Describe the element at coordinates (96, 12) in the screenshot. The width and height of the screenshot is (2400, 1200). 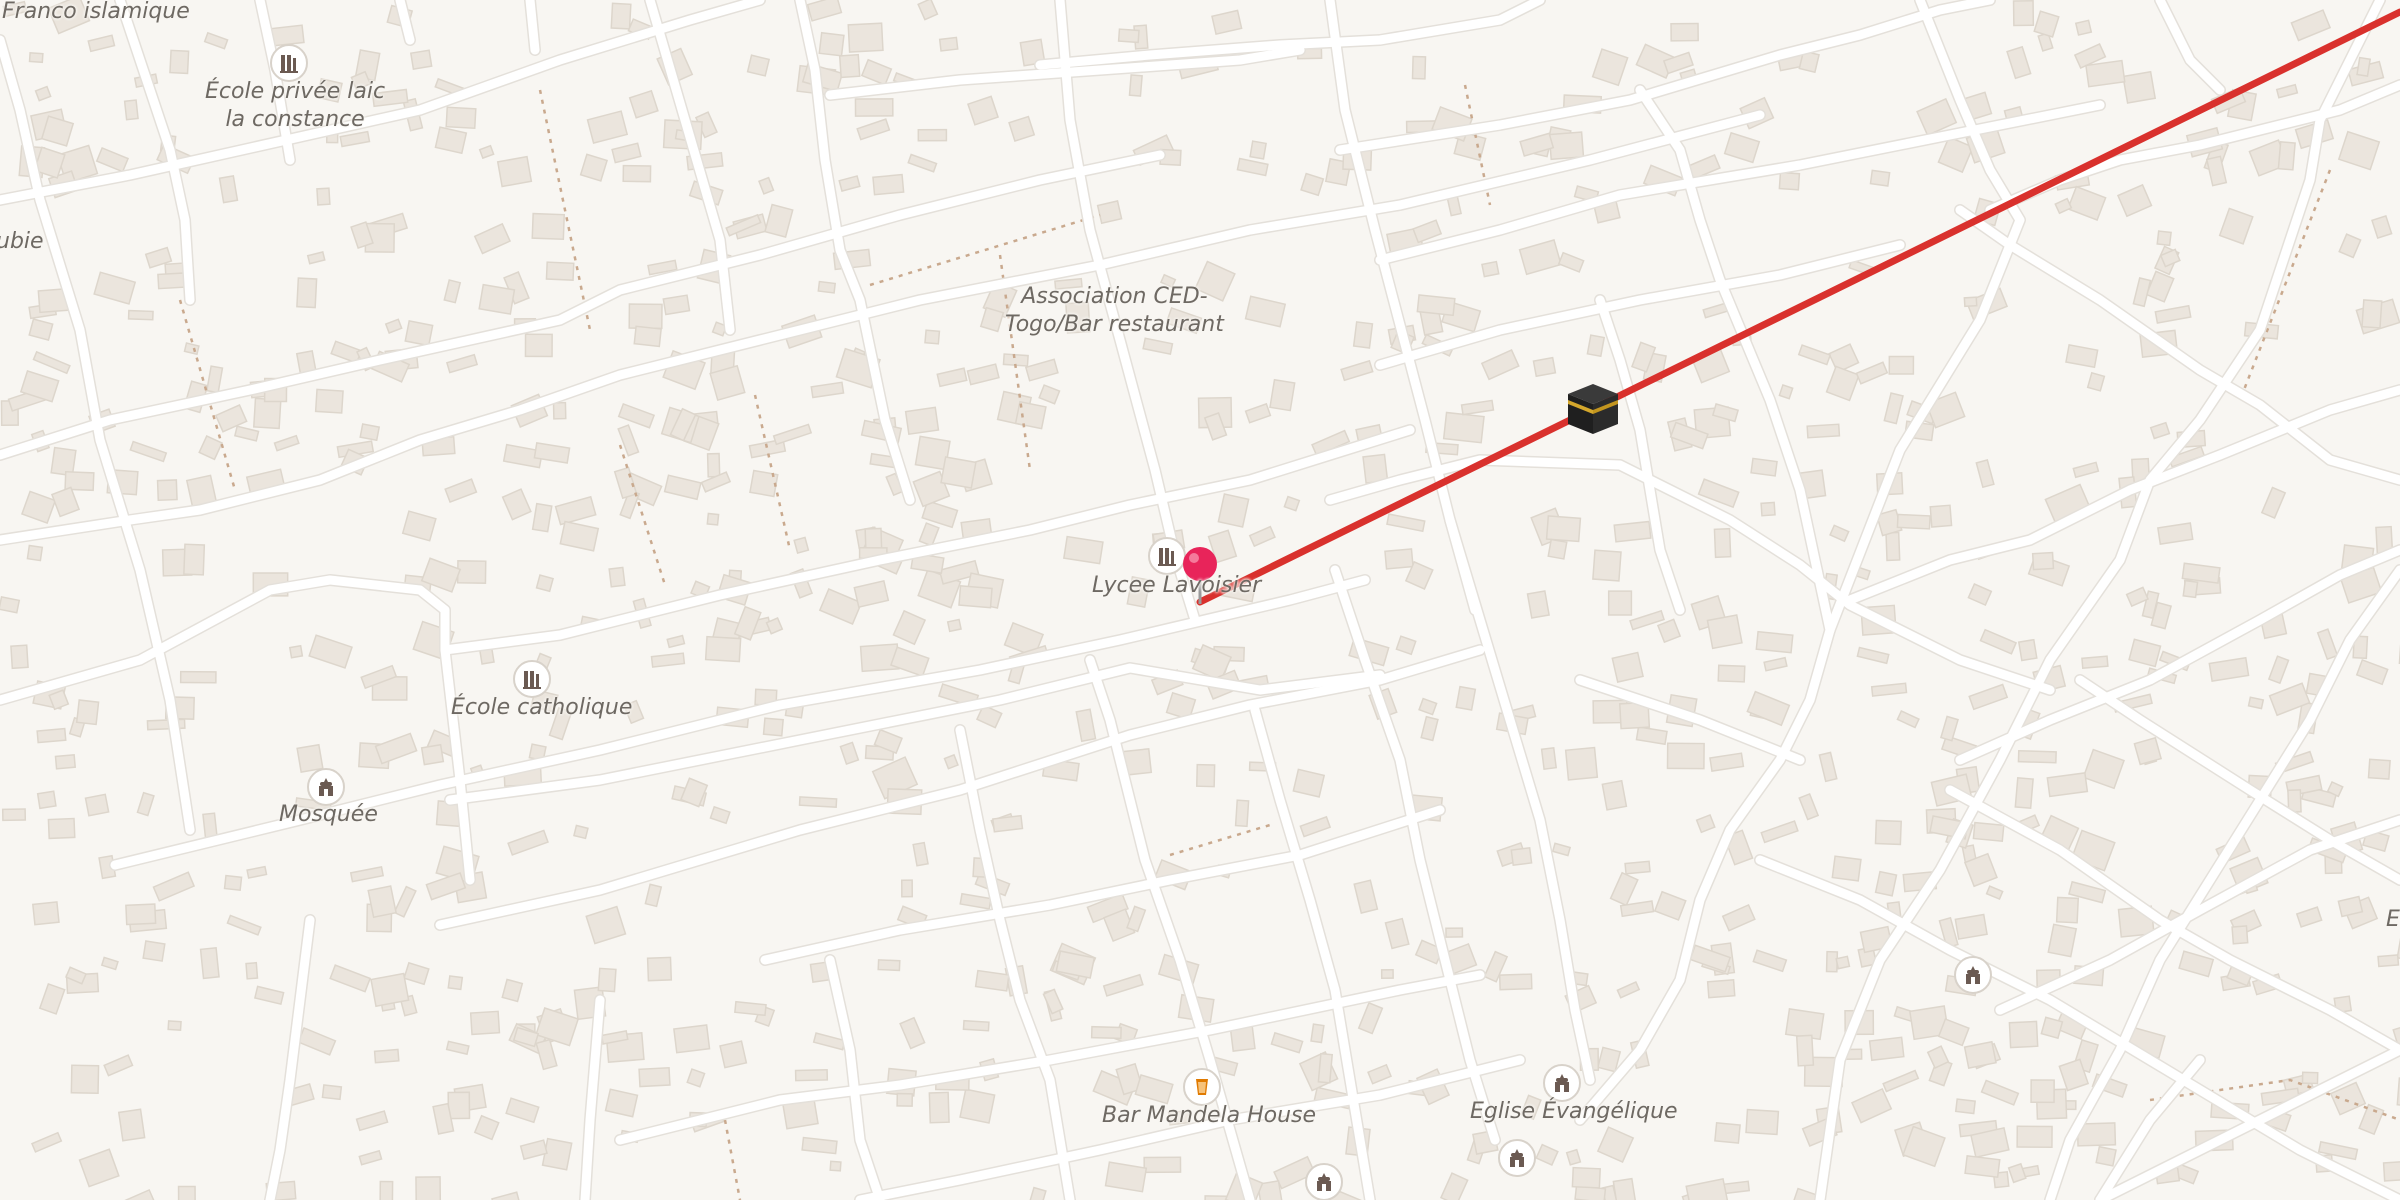
I see `place-label-franco-islamique: Franco islamique` at that location.